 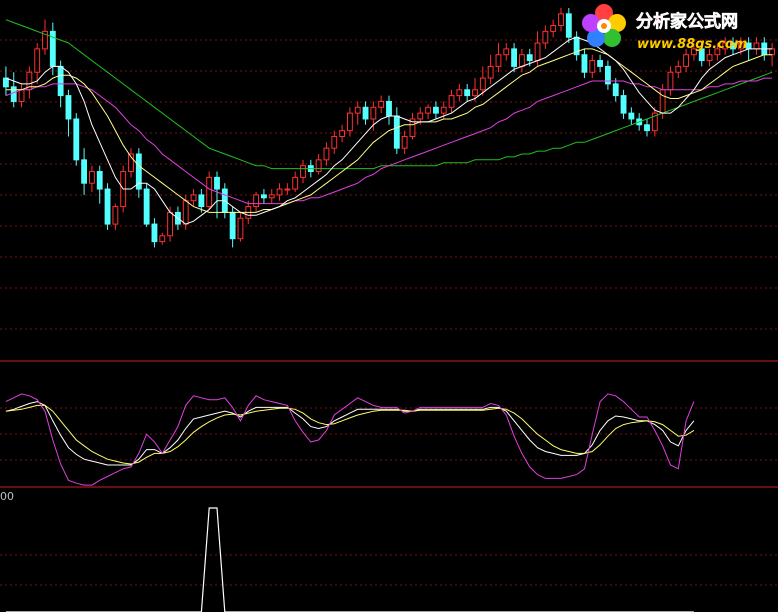 What do you see at coordinates (687, 21) in the screenshot?
I see `watermark-name: 分析家公式网` at bounding box center [687, 21].